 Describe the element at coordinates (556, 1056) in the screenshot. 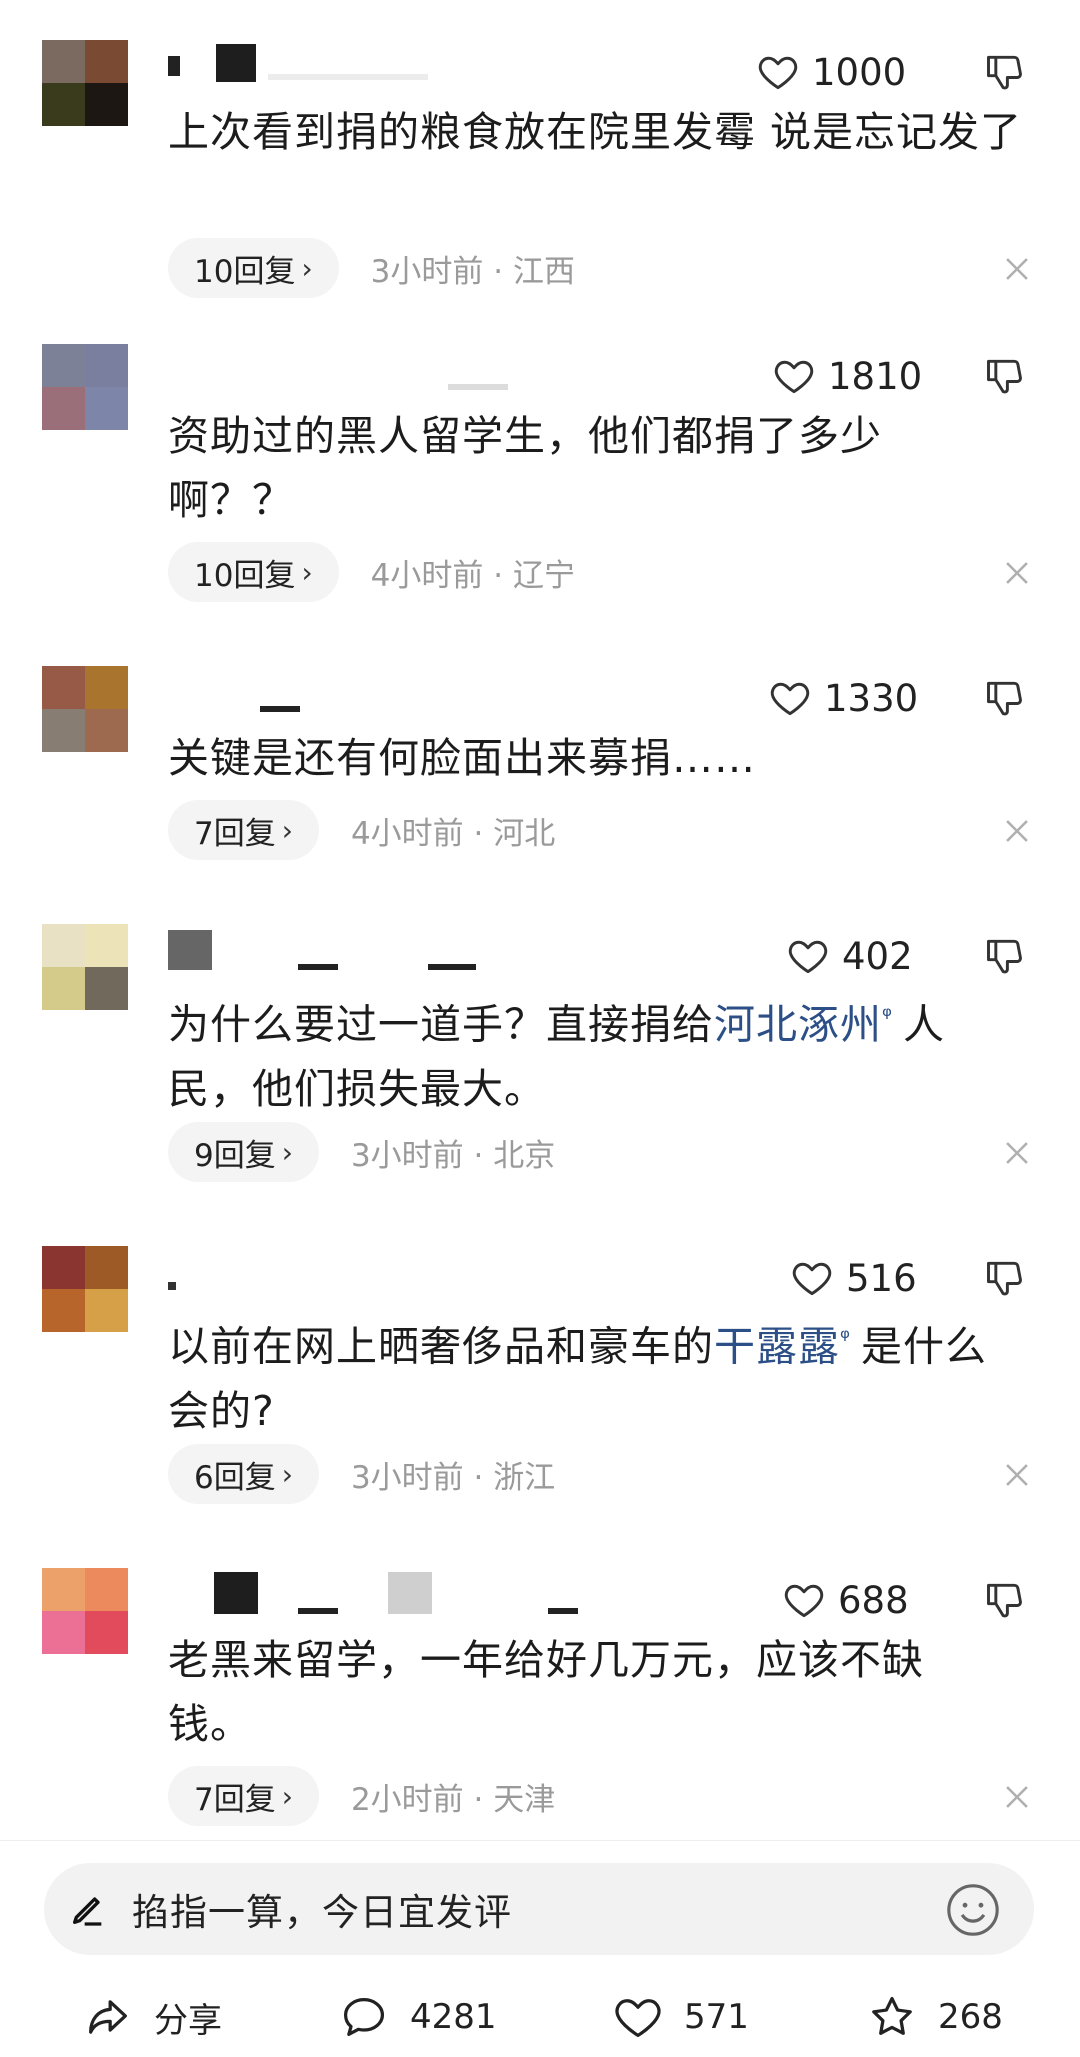

I see `comment-text: 为什么要过一道手？直接捐给河北涿州ᵠ 人民，他们损失最大。` at that location.